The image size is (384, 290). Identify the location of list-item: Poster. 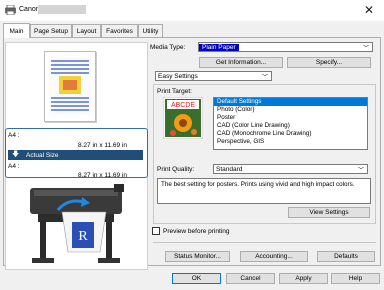
(290, 118).